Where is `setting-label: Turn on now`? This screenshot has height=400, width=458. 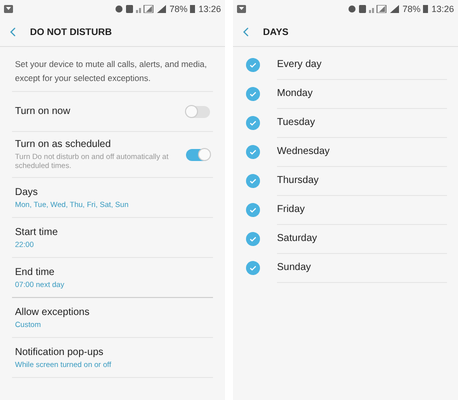
setting-label: Turn on now is located at coordinates (97, 111).